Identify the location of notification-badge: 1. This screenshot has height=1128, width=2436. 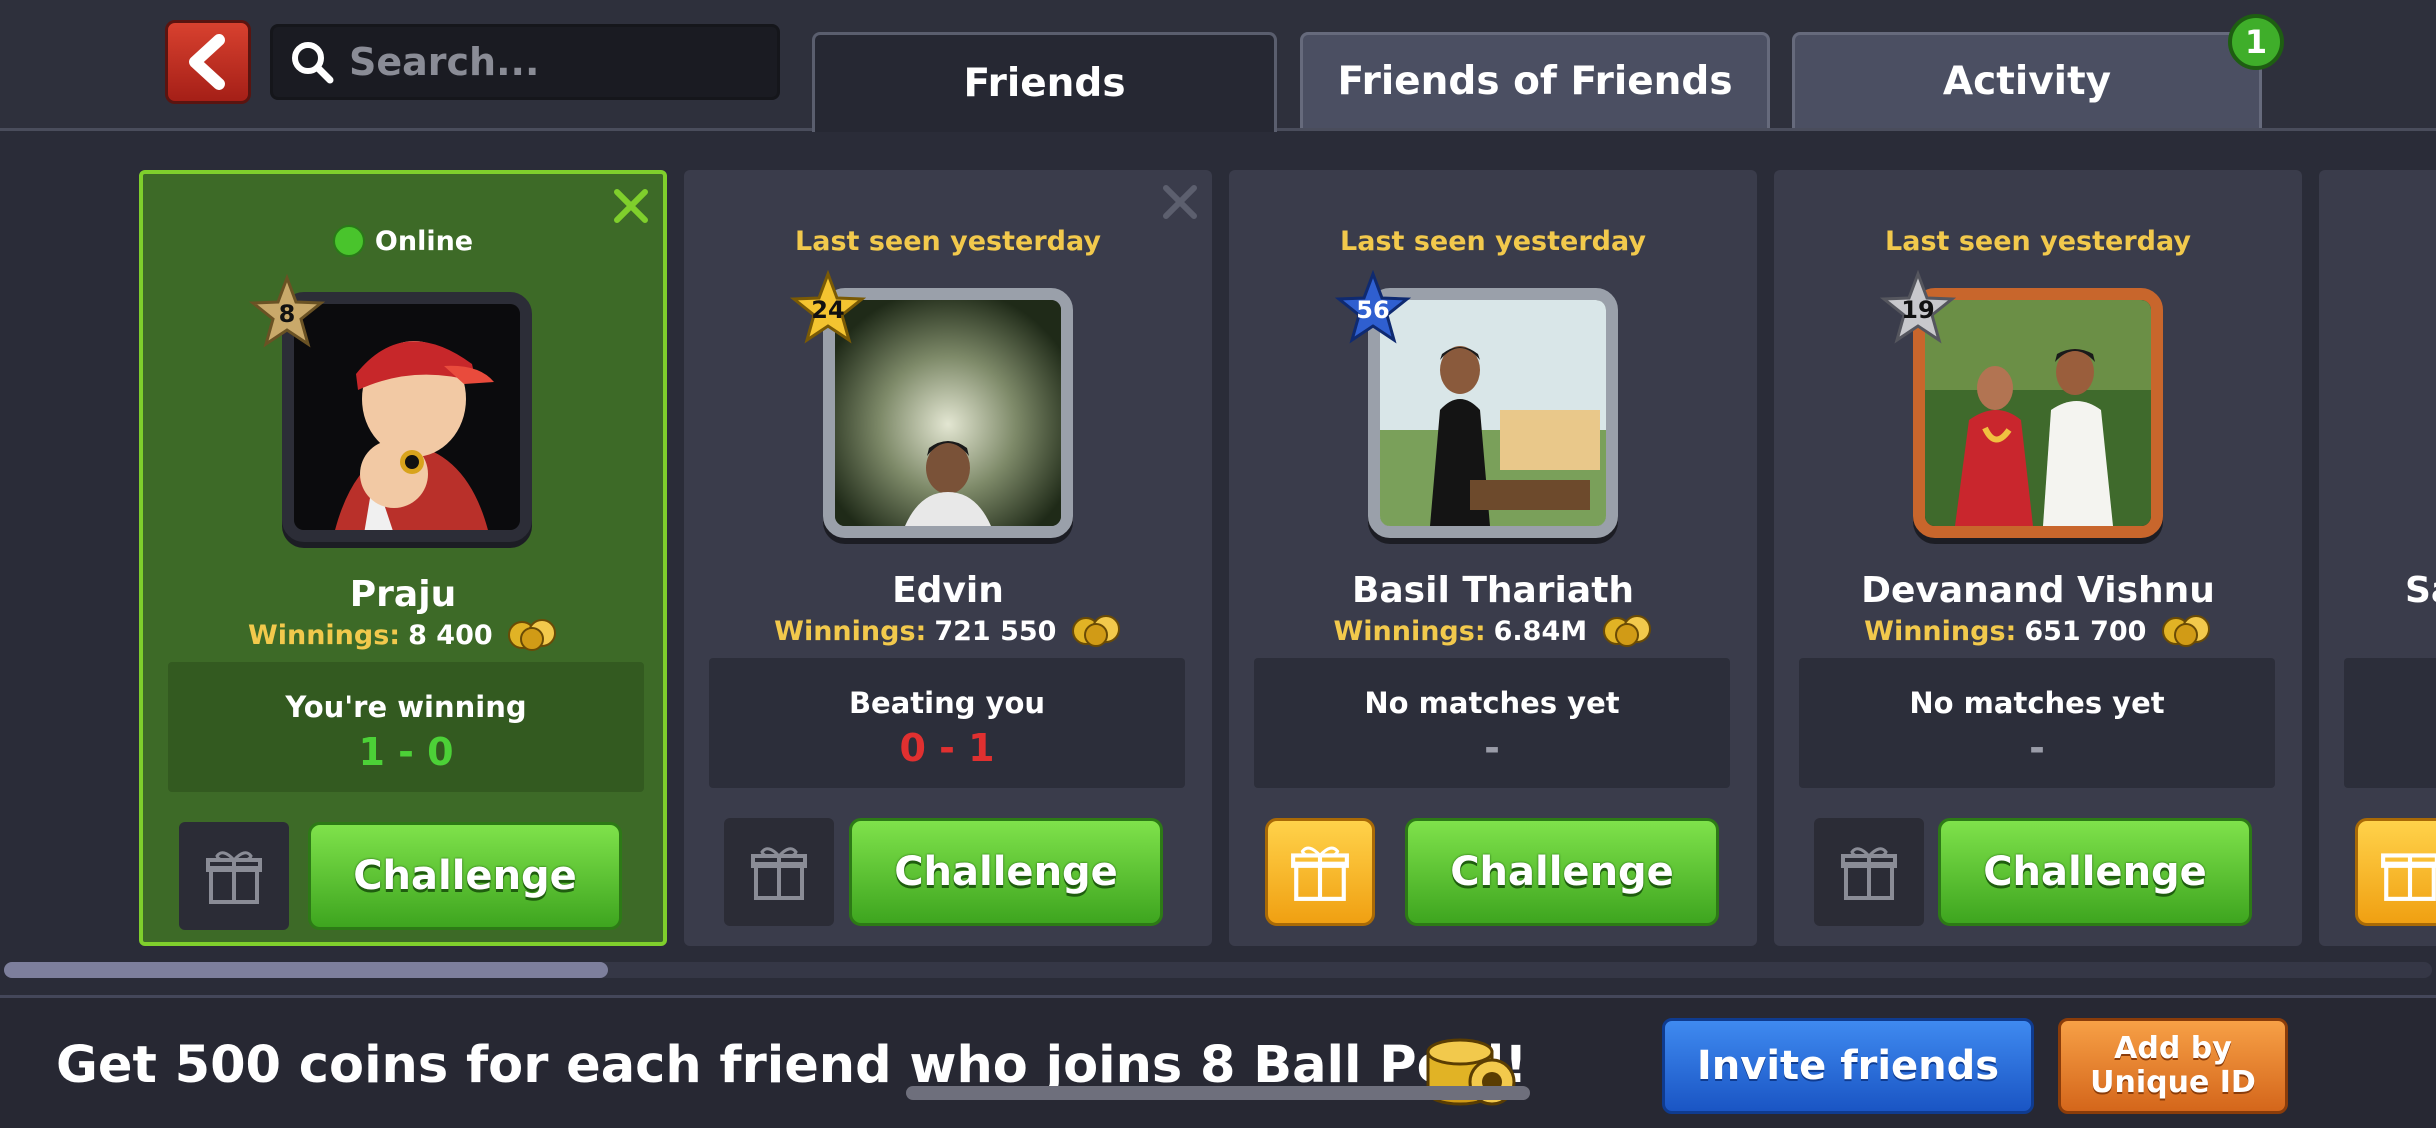
(2256, 42).